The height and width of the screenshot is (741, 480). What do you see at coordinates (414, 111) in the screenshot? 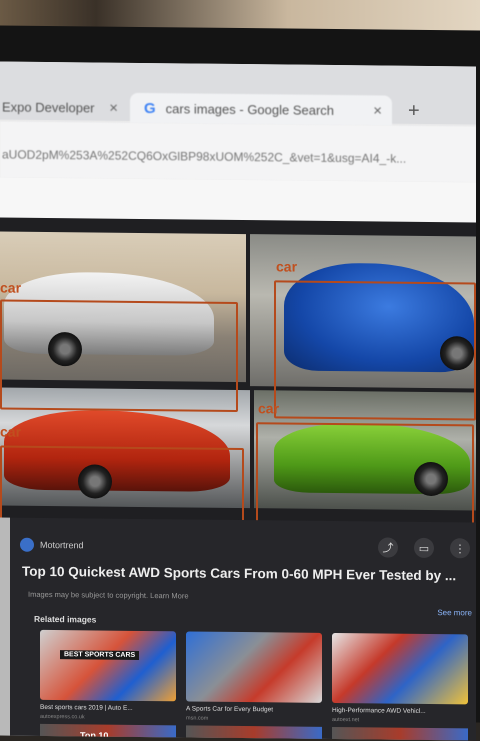
I see `new-tab-button: +` at bounding box center [414, 111].